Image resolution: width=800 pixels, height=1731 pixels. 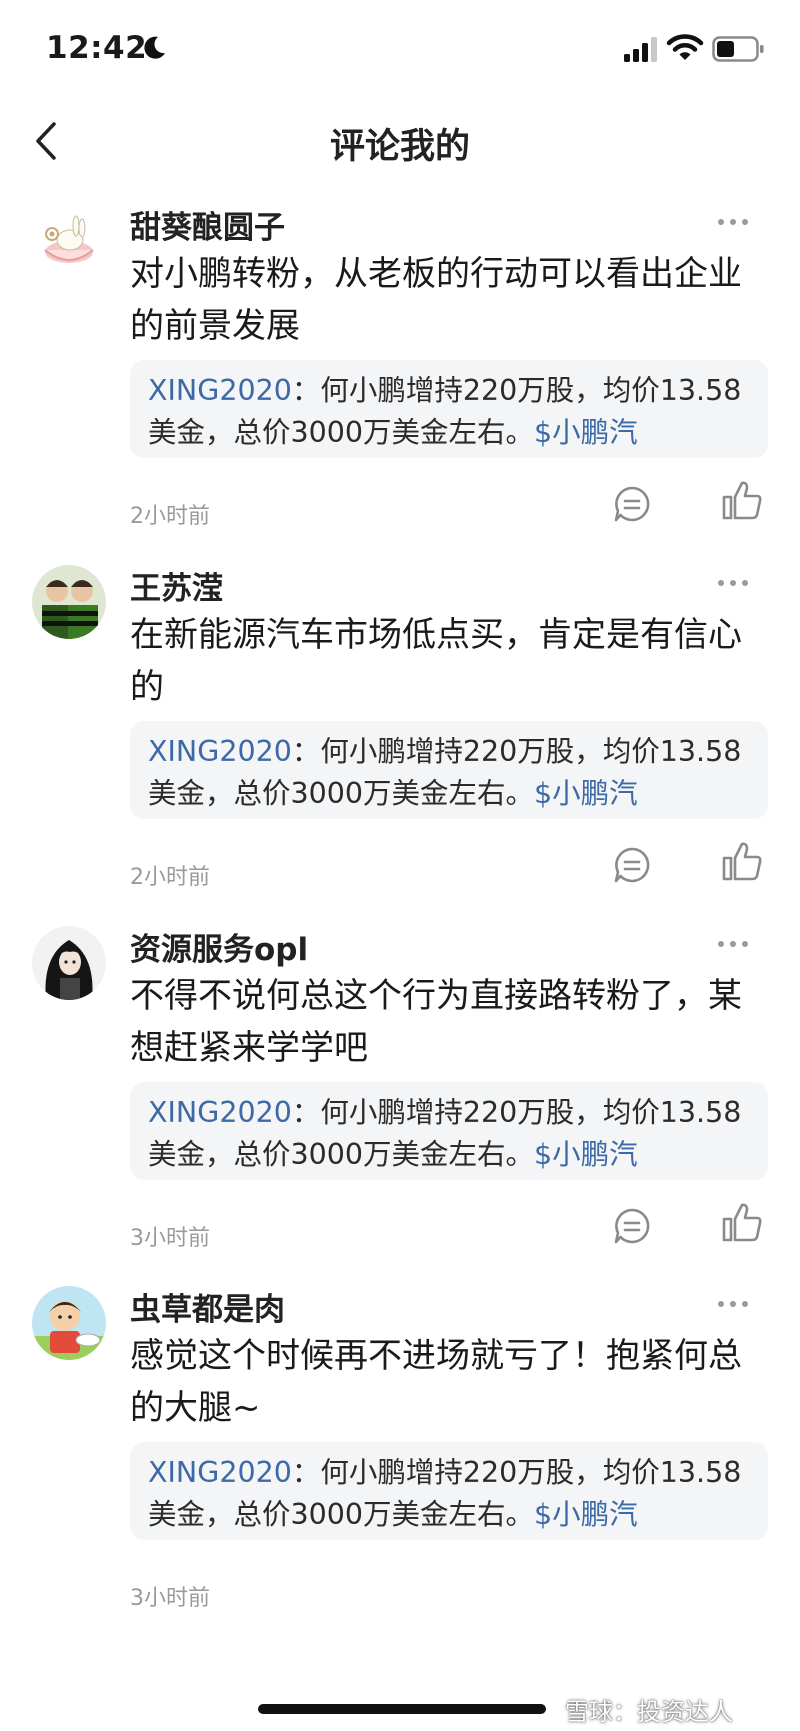 I want to click on wifi-icon, so click(x=685, y=47).